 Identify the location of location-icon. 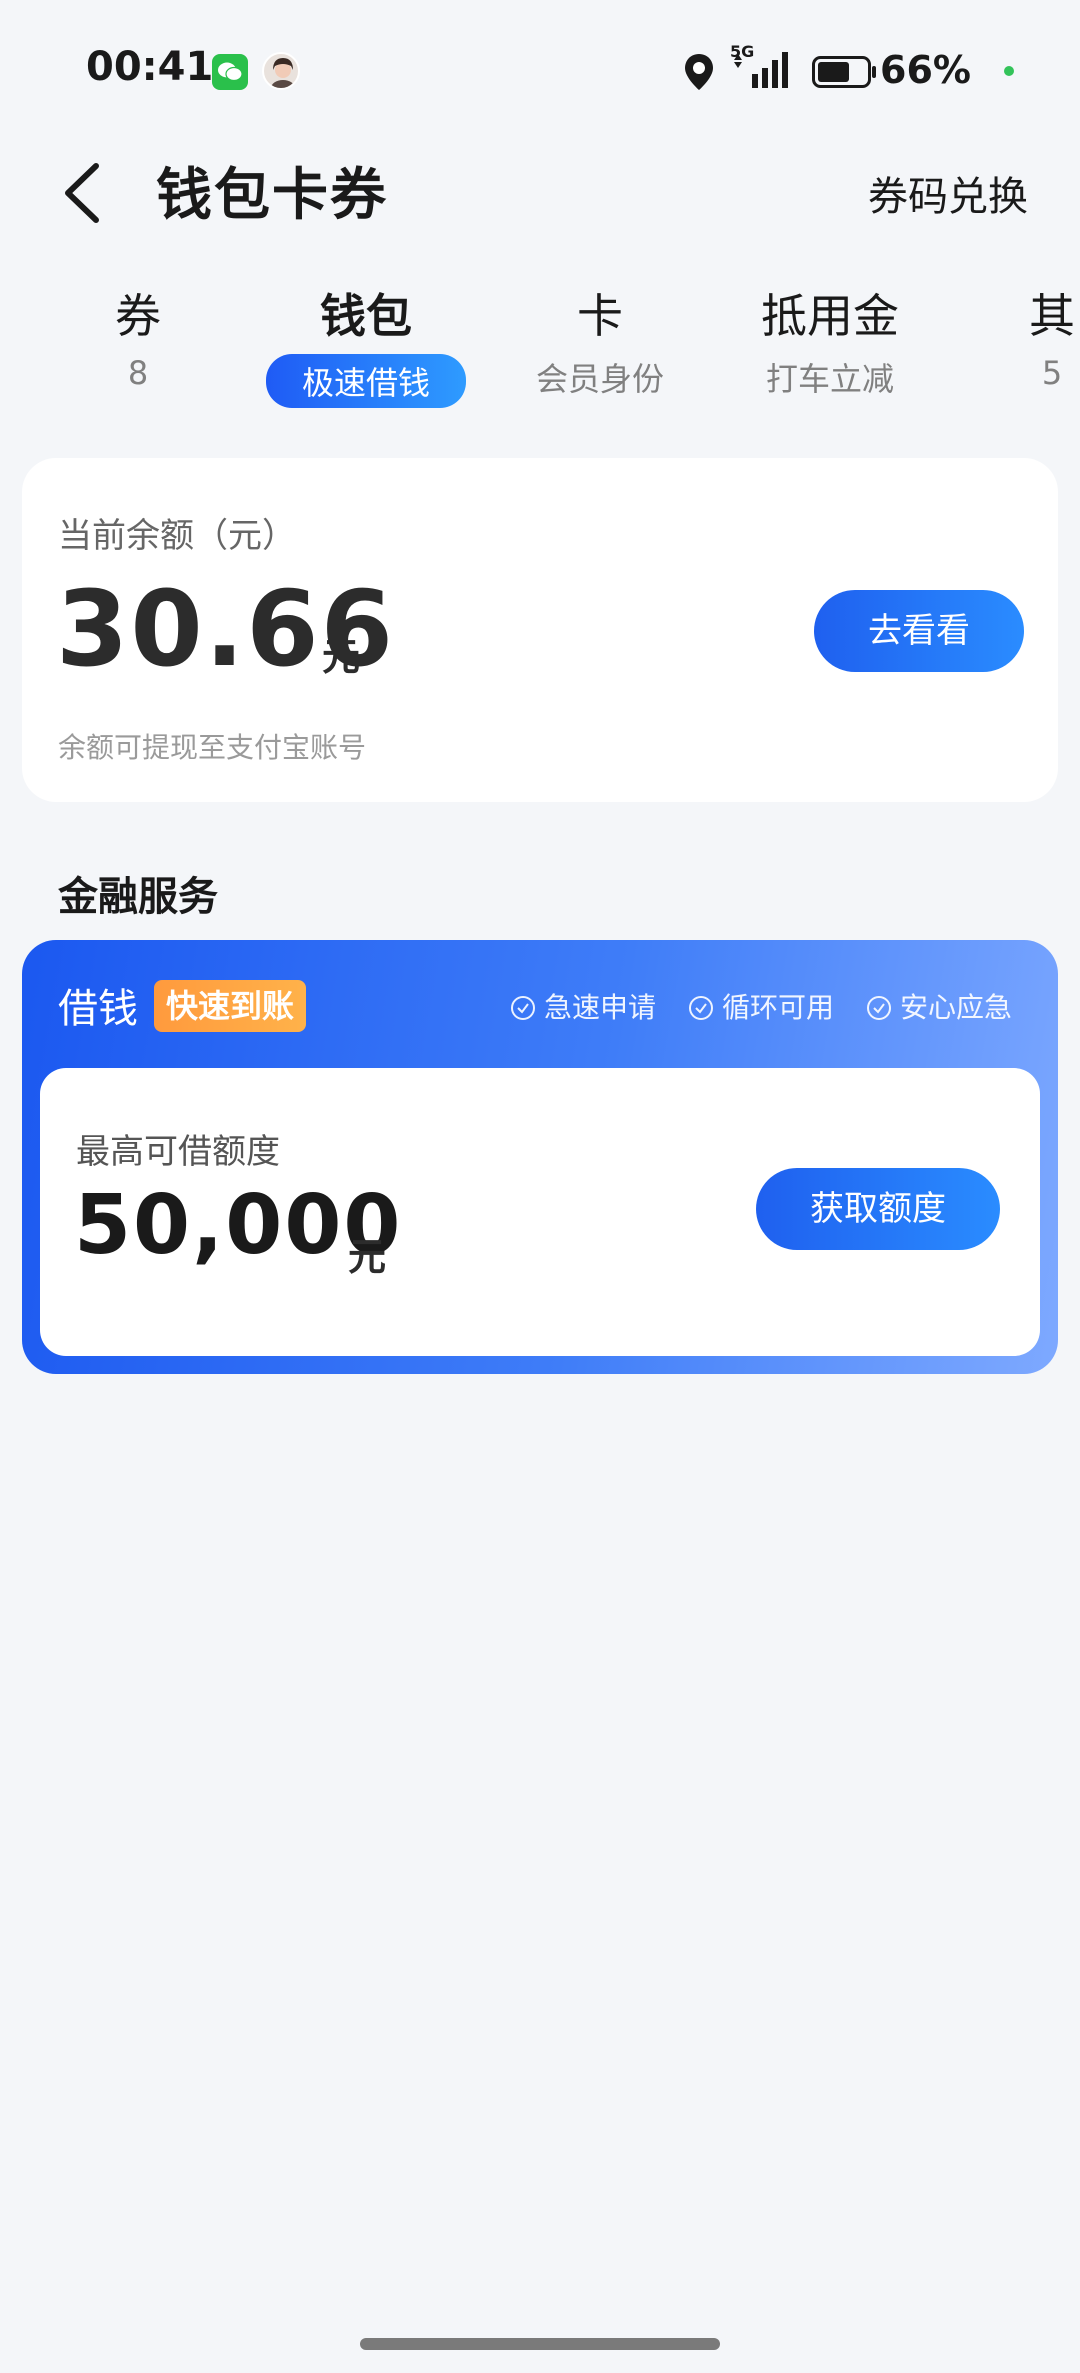
(699, 74).